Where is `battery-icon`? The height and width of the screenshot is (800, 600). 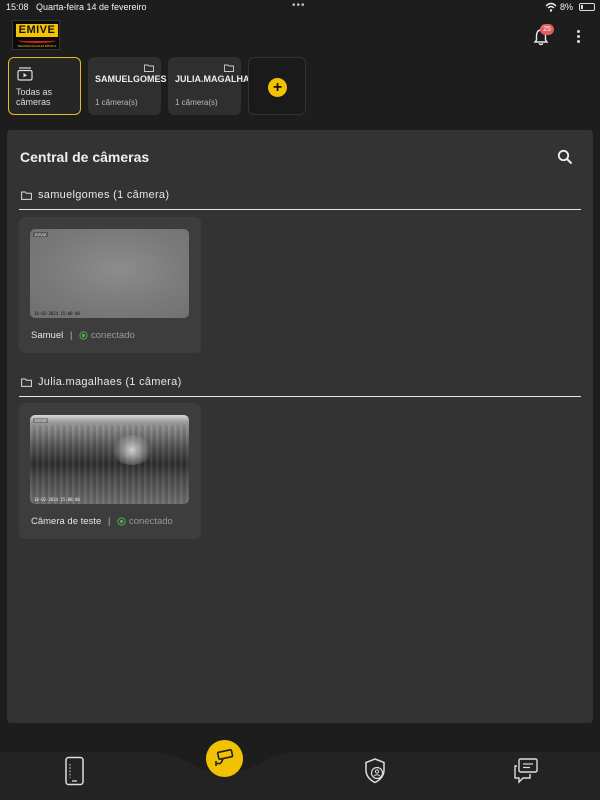 battery-icon is located at coordinates (587, 7).